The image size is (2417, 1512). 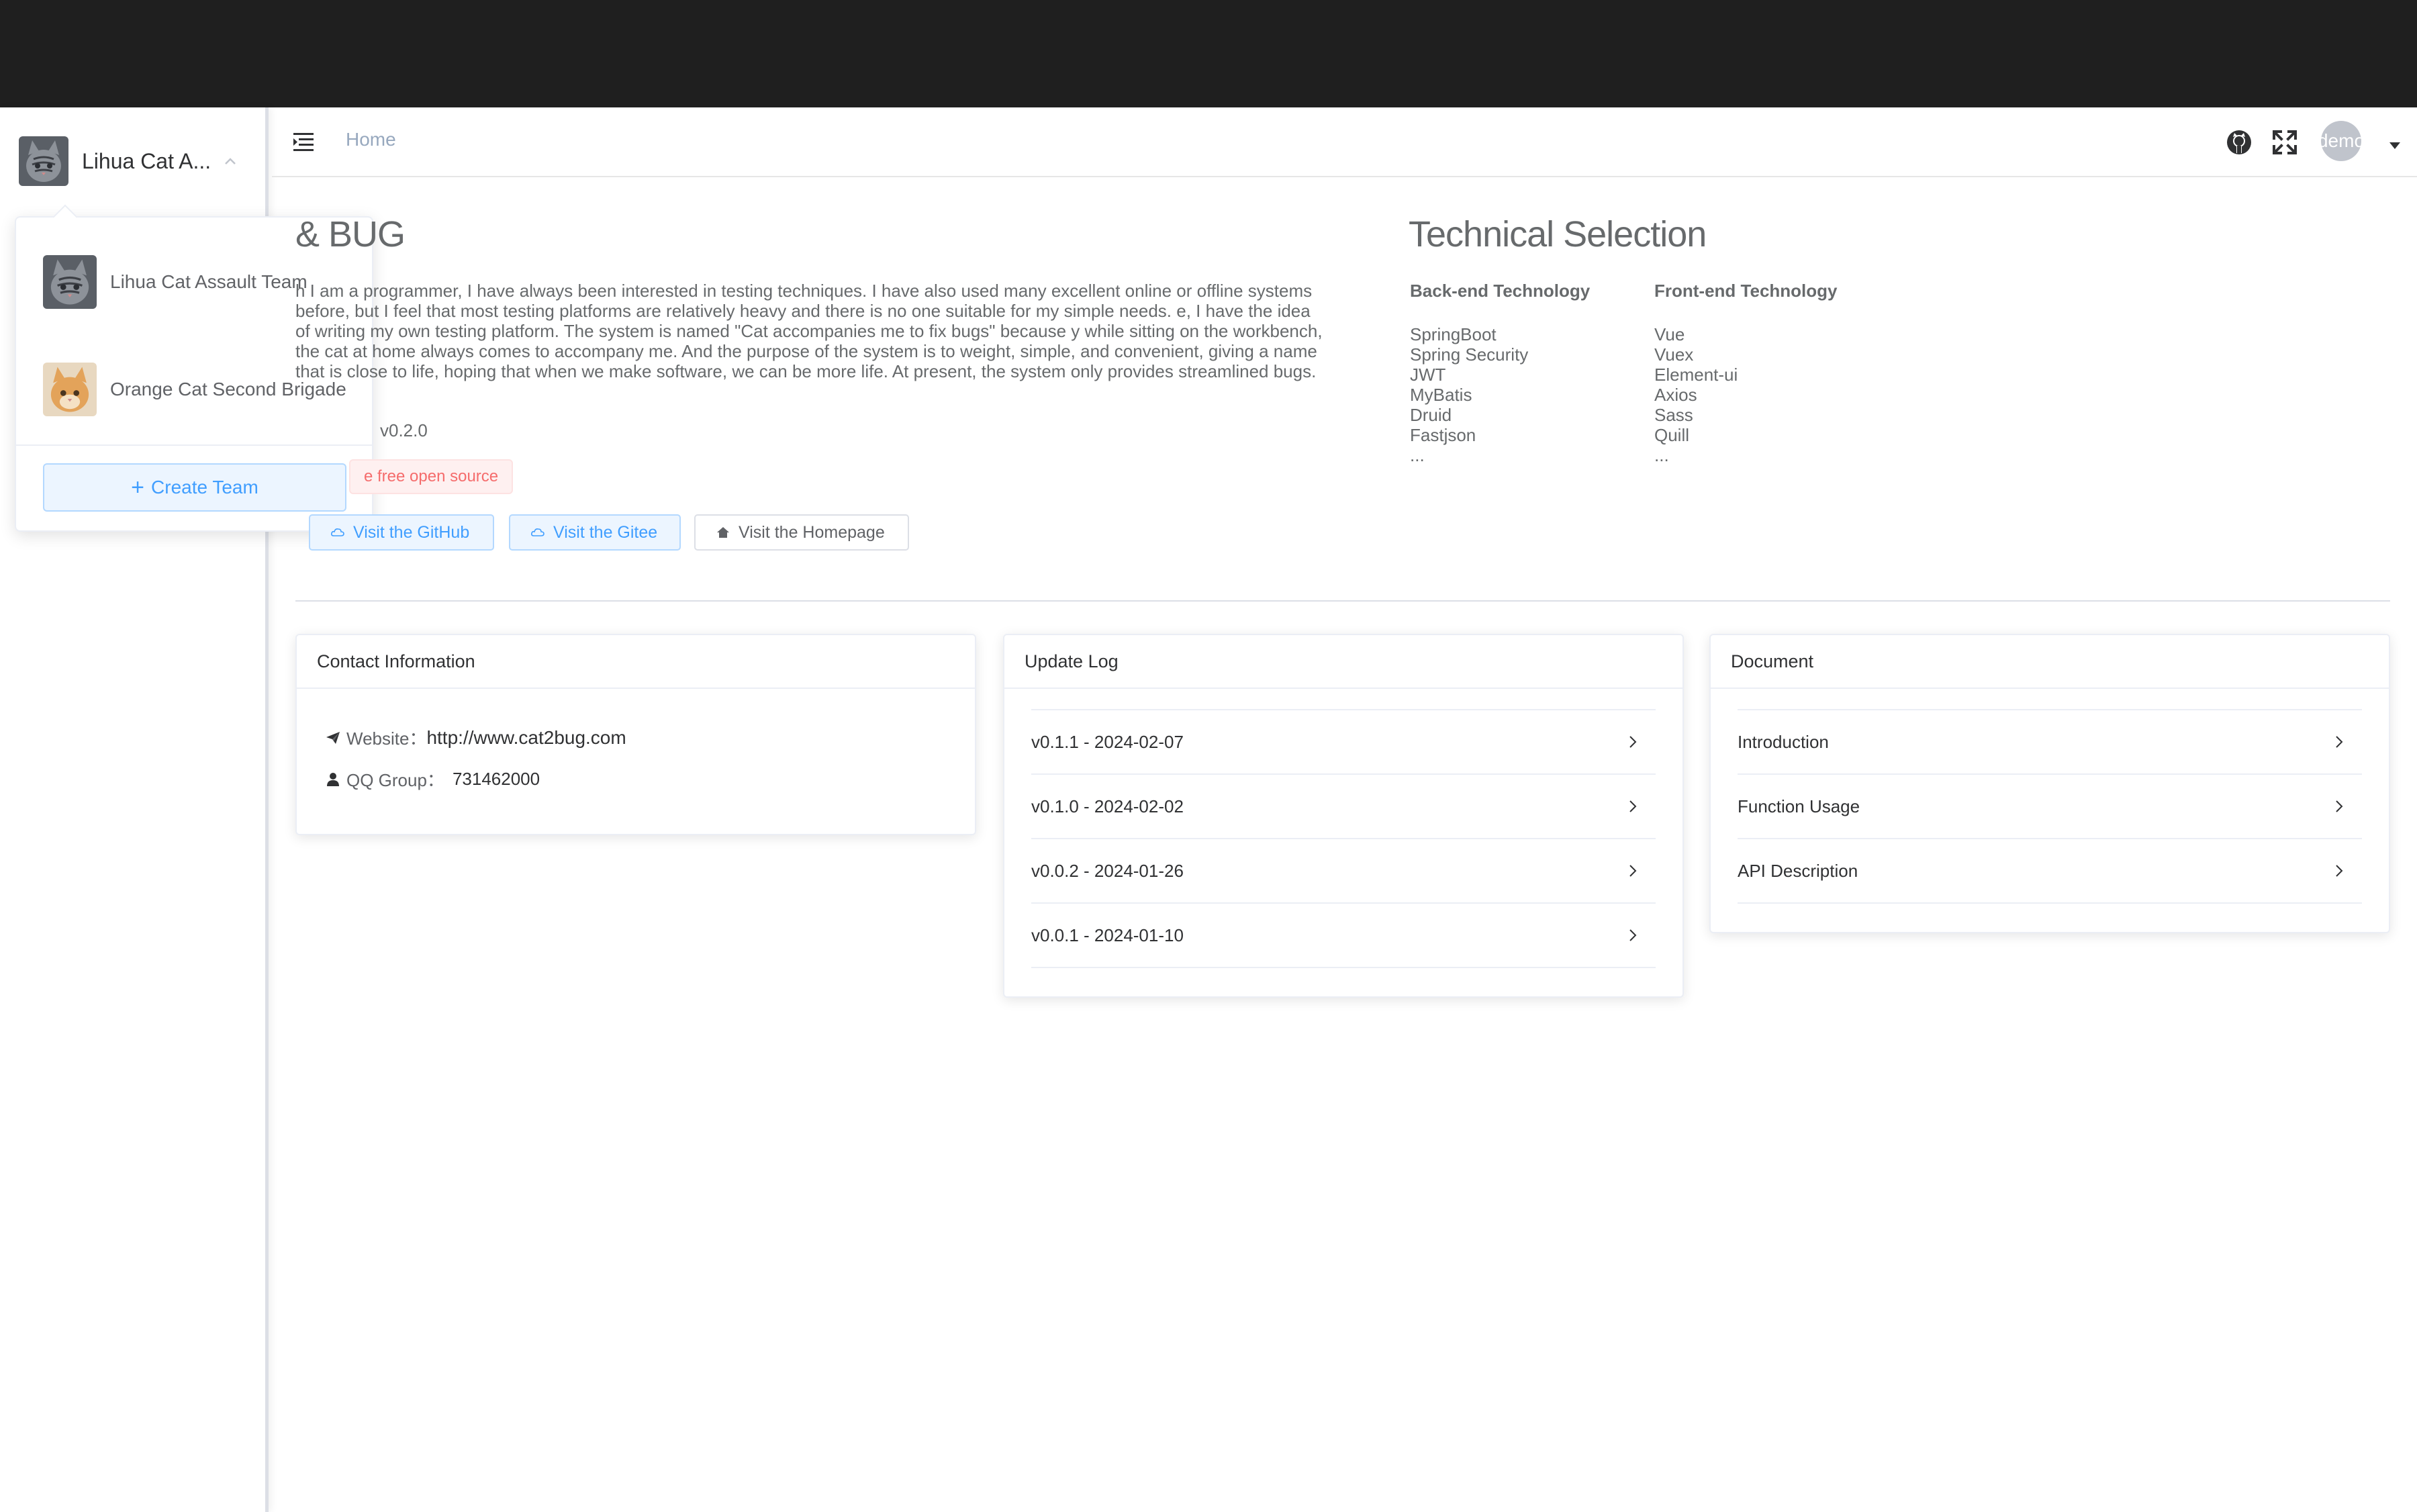 What do you see at coordinates (526, 738) in the screenshot?
I see `website-link: http://www.cat2bug.com` at bounding box center [526, 738].